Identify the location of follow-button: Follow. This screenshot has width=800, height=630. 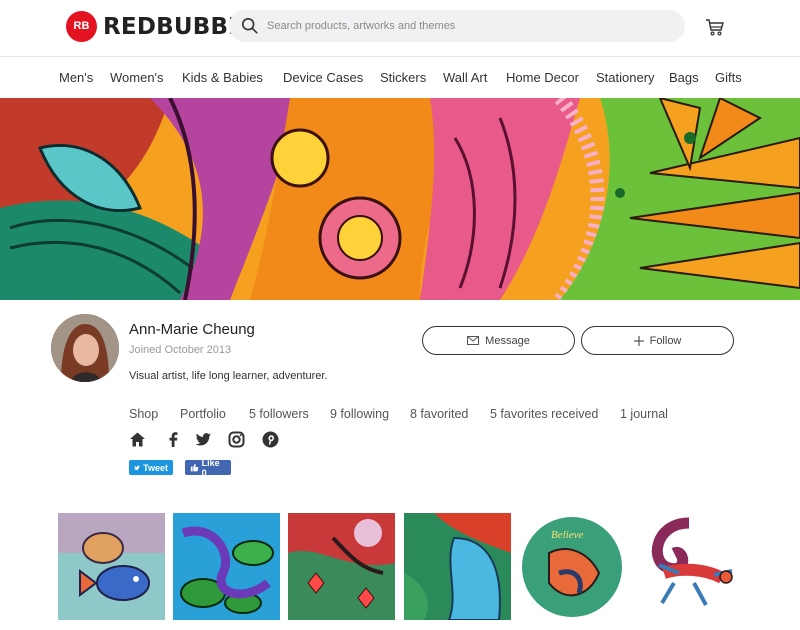
(657, 340).